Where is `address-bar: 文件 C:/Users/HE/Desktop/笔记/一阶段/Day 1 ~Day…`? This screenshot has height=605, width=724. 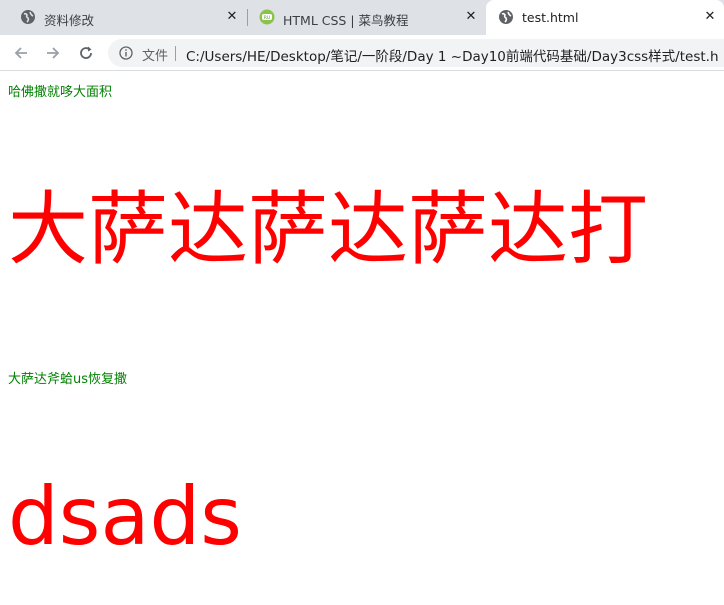 address-bar: 文件 C:/Users/HE/Desktop/笔记/一阶段/Day 1 ~Day… is located at coordinates (416, 53).